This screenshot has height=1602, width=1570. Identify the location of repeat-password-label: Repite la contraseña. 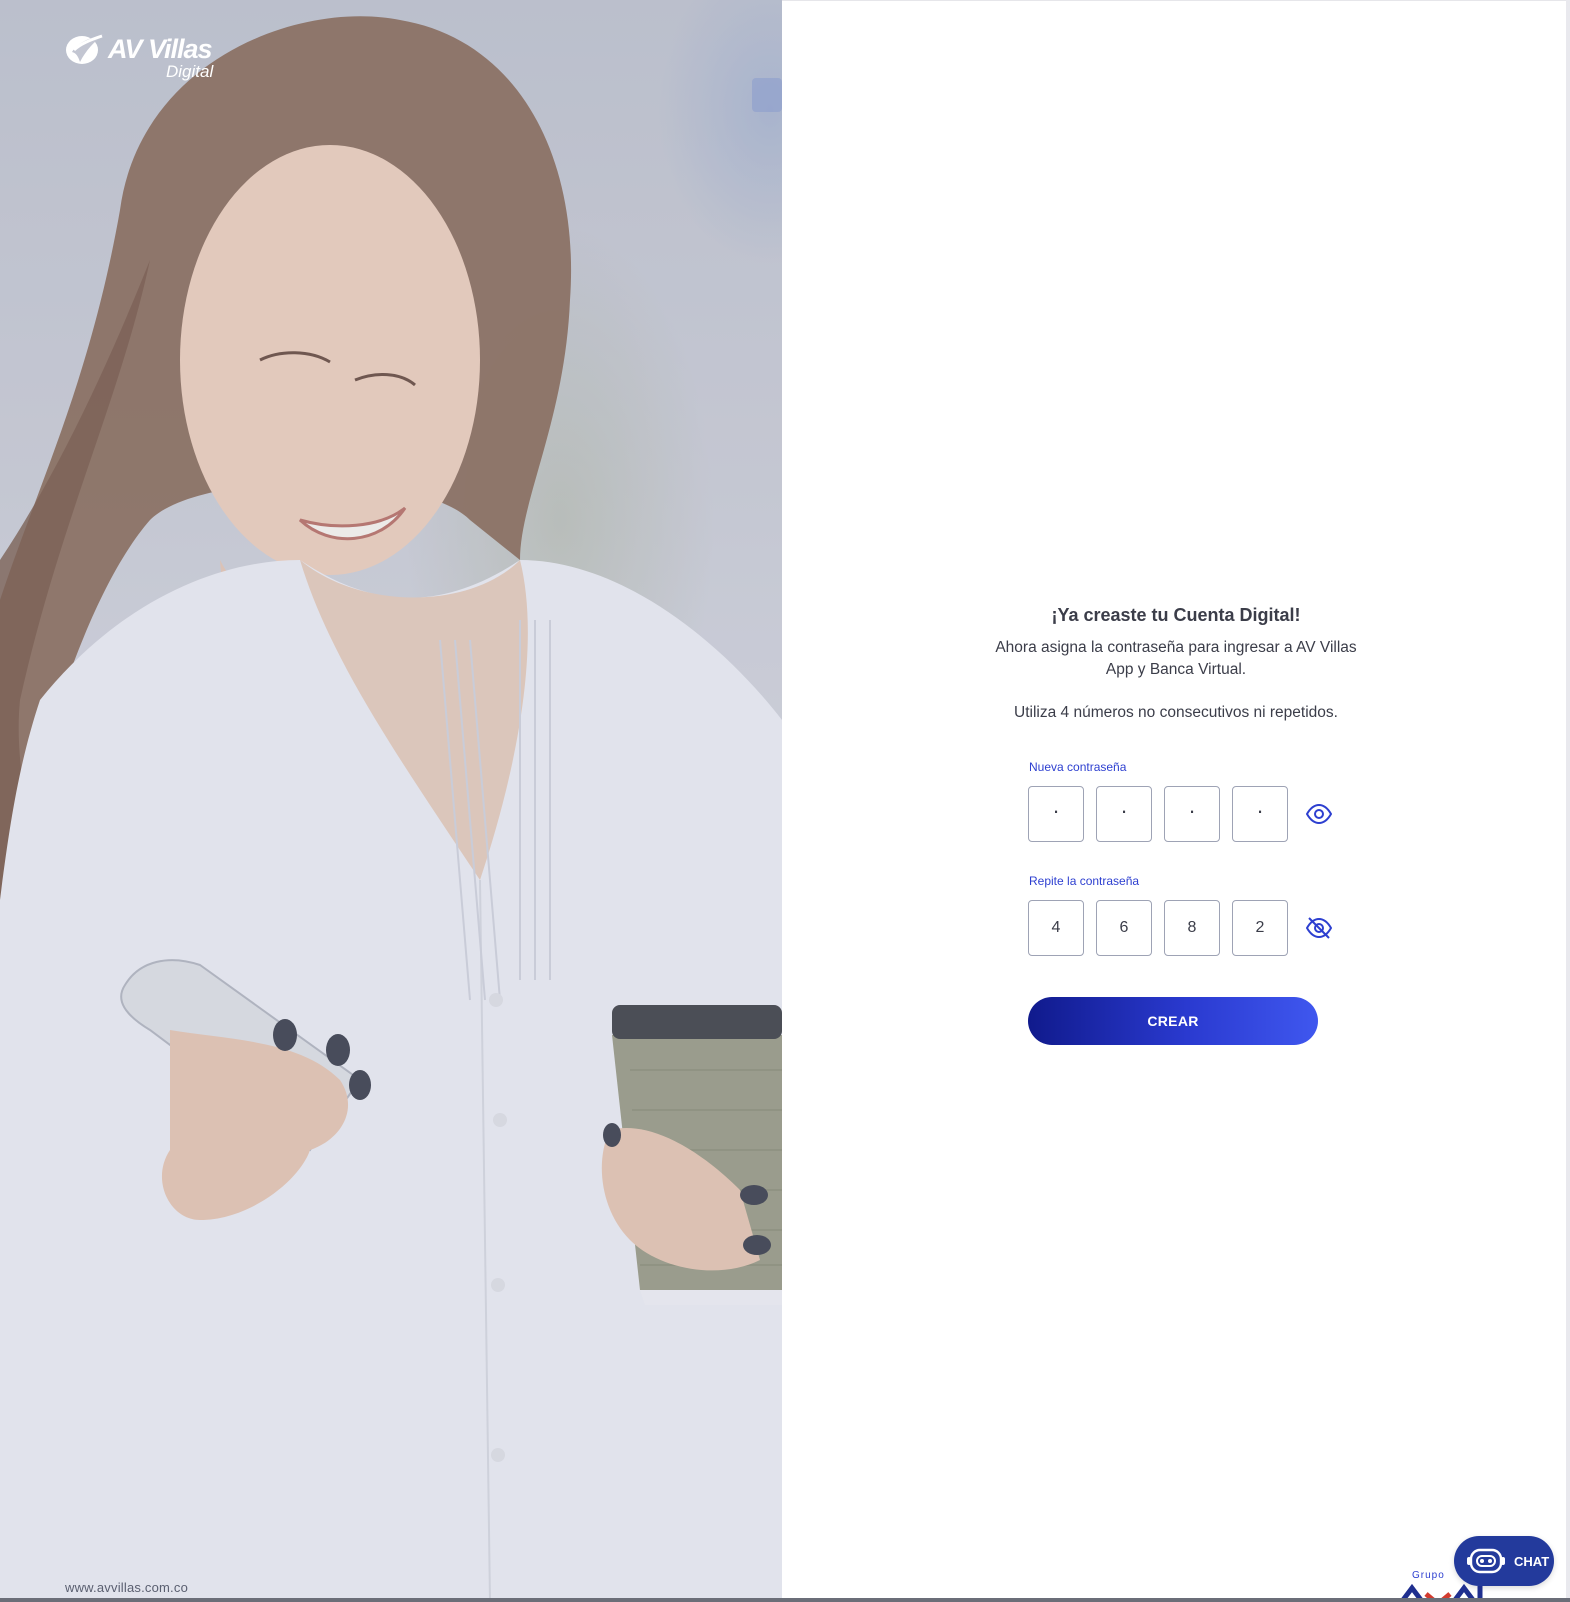
(1084, 881).